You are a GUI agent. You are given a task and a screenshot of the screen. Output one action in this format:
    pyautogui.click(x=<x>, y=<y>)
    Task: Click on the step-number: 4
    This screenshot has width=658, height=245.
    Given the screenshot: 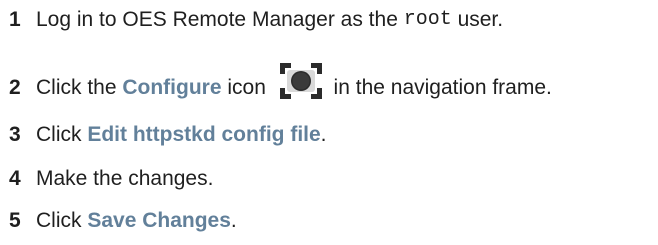 What is the action you would take?
    pyautogui.click(x=15, y=178)
    